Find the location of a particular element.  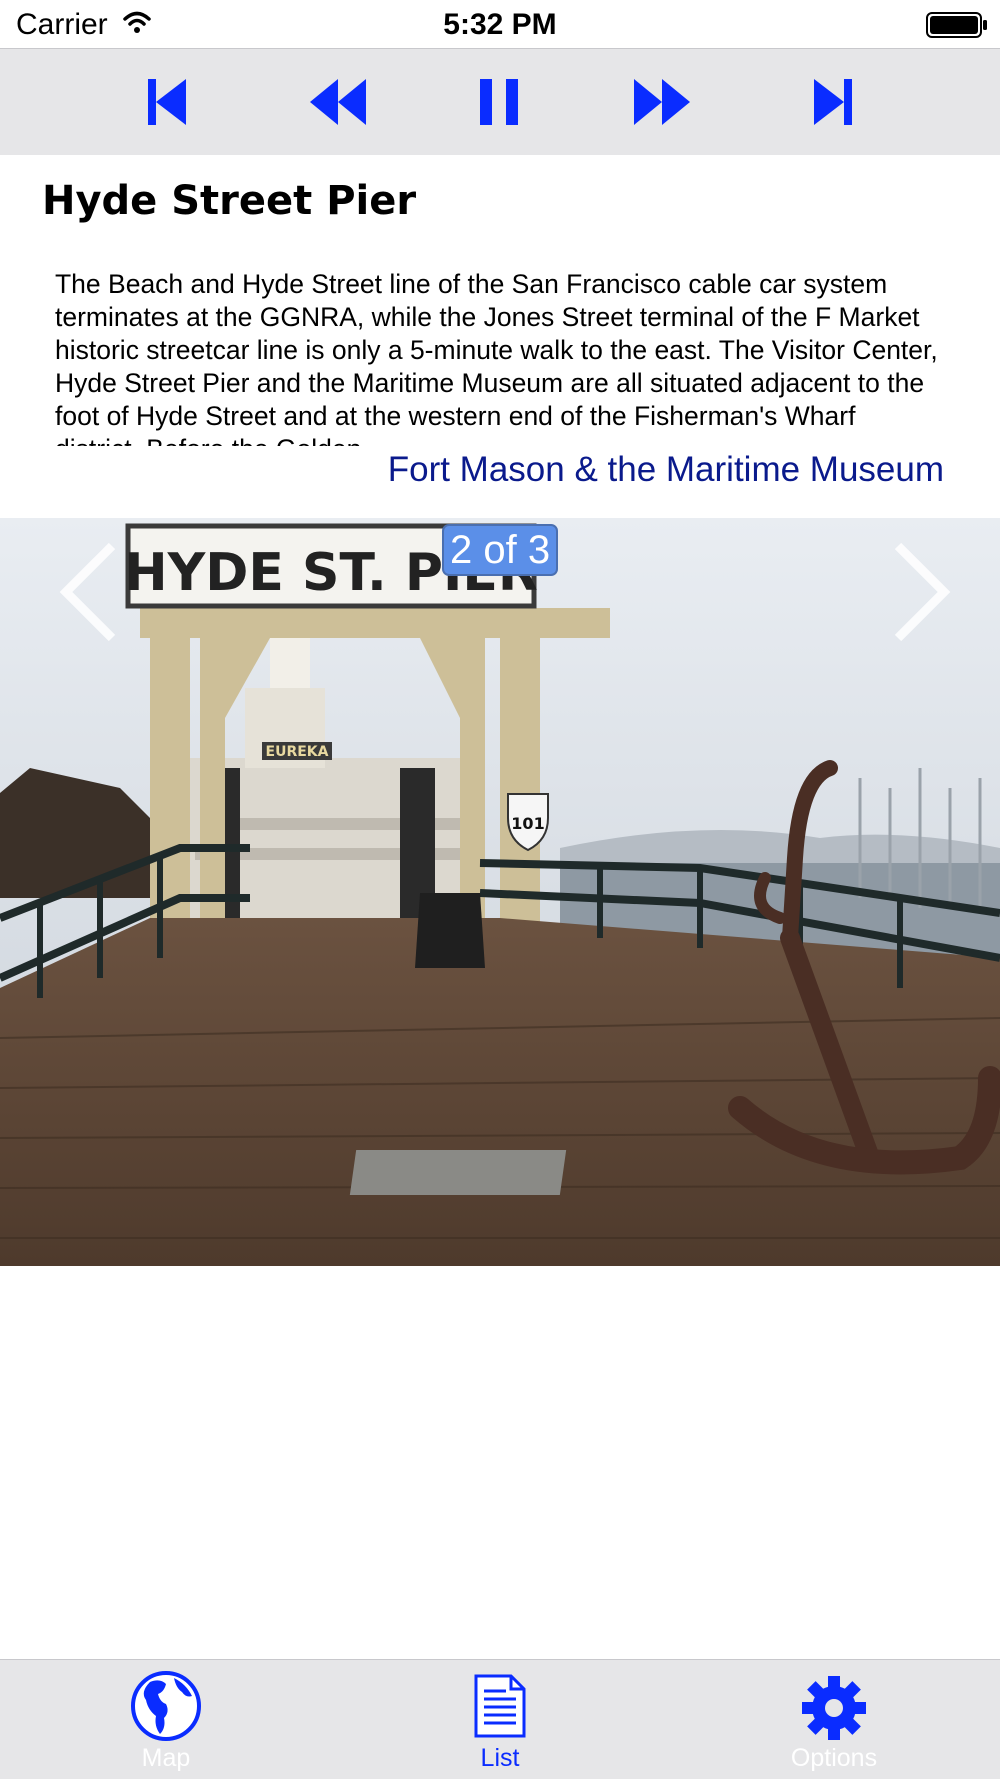

gear-icon is located at coordinates (834, 1708).